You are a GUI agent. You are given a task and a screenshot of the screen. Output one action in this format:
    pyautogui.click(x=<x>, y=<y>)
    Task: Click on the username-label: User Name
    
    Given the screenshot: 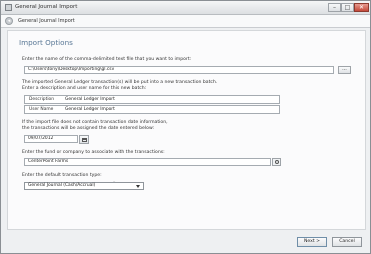 What is the action you would take?
    pyautogui.click(x=41, y=109)
    